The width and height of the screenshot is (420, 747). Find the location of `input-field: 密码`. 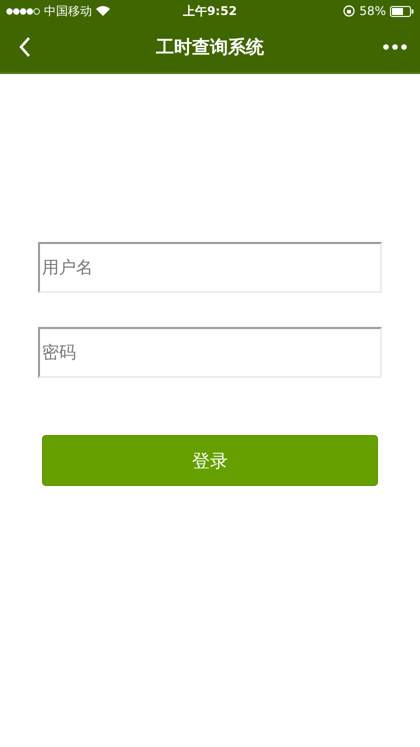

input-field: 密码 is located at coordinates (210, 352).